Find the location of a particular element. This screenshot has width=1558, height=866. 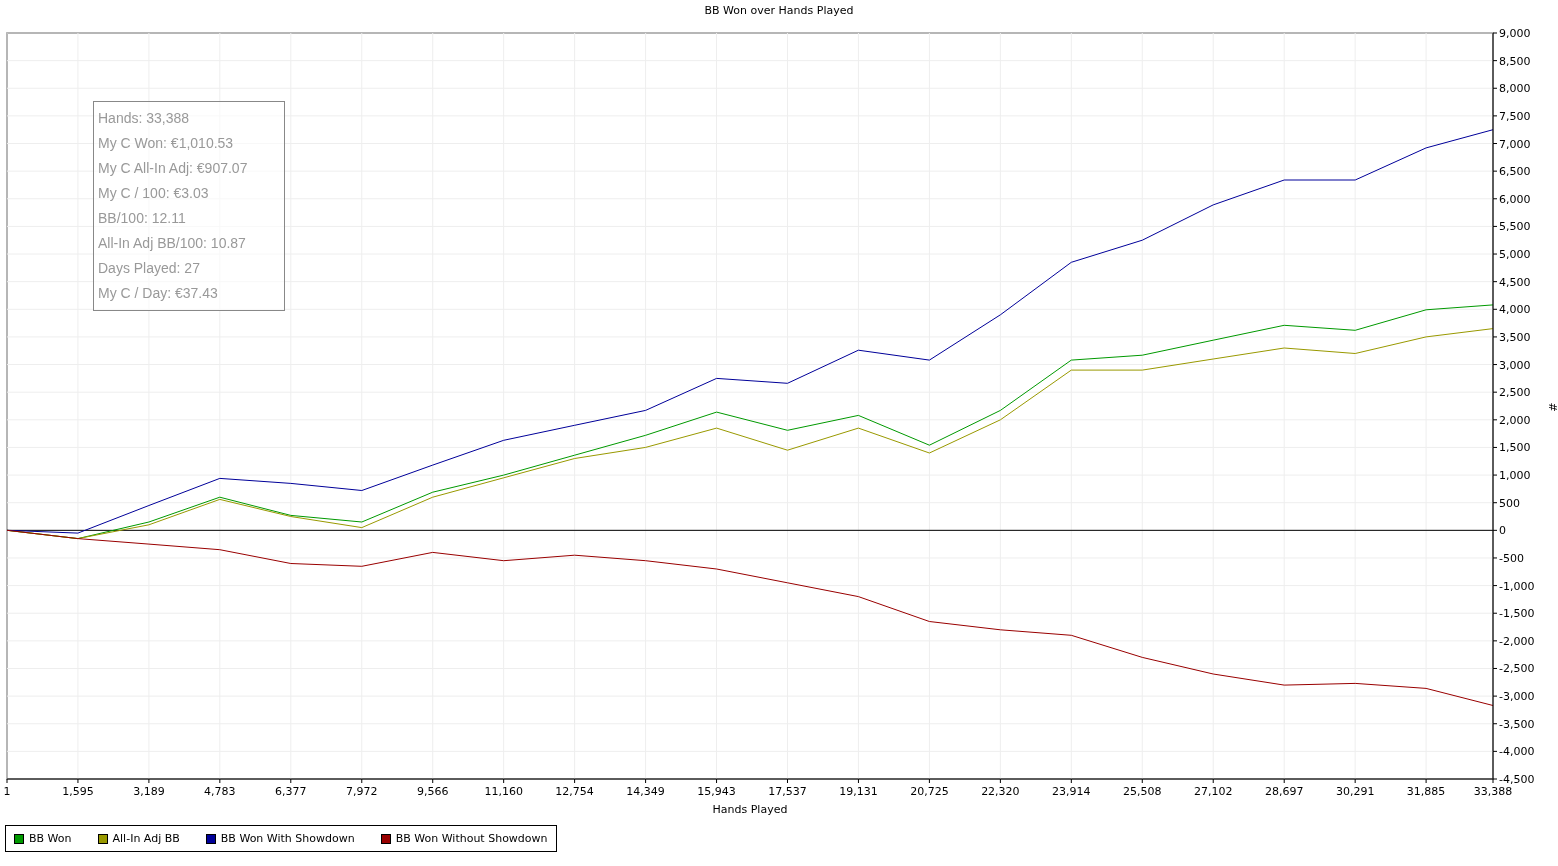

stats-line: My C All-In Adj: €907.07 is located at coordinates (173, 168).